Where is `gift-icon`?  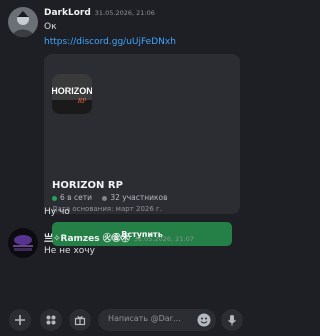 gift-icon is located at coordinates (80, 320).